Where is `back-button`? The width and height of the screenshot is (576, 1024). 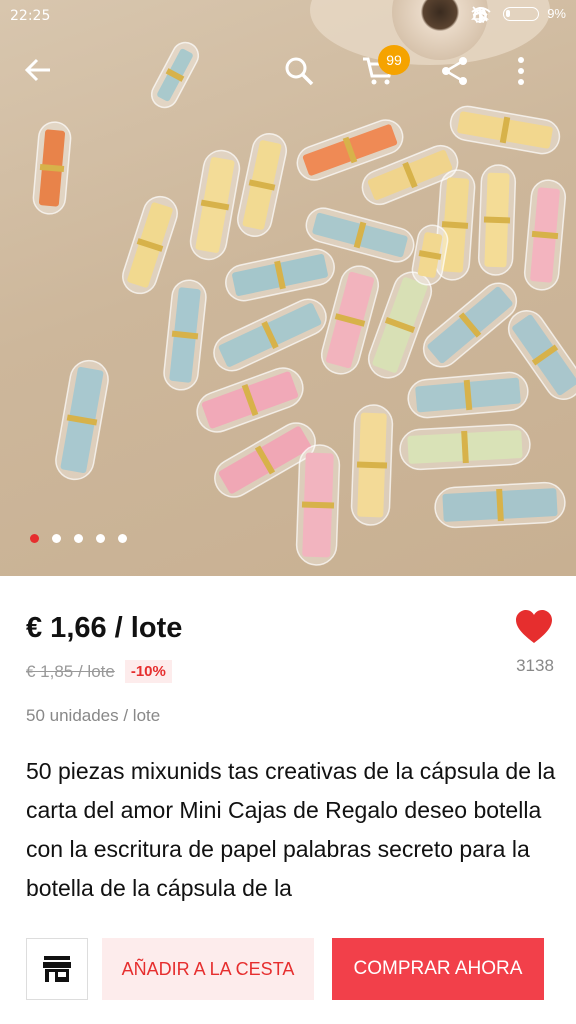 back-button is located at coordinates (46, 78).